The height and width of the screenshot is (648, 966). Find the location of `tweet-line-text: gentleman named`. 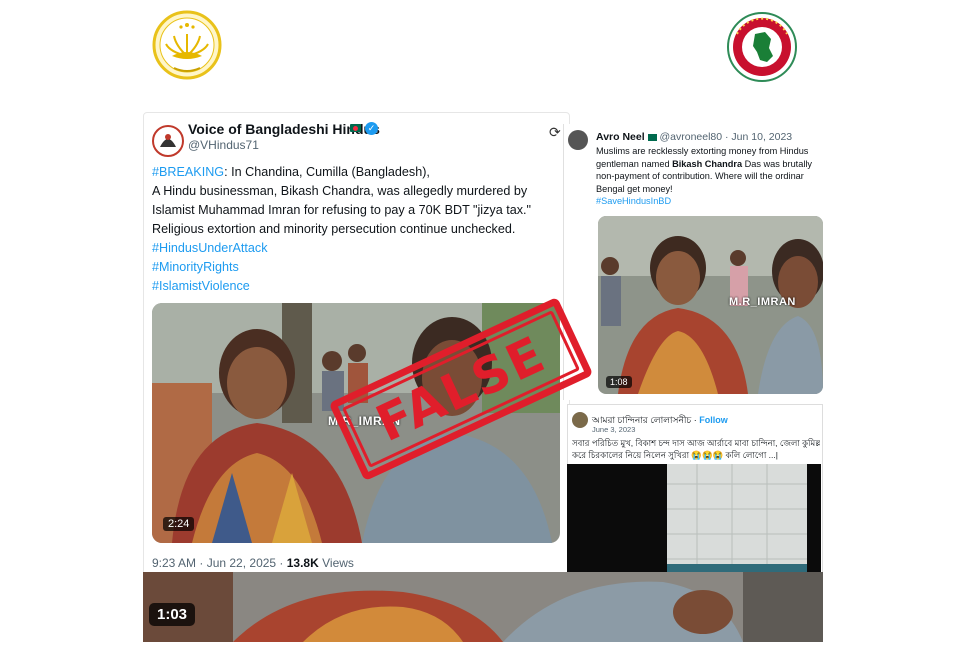

tweet-line-text: gentleman named is located at coordinates (634, 163).